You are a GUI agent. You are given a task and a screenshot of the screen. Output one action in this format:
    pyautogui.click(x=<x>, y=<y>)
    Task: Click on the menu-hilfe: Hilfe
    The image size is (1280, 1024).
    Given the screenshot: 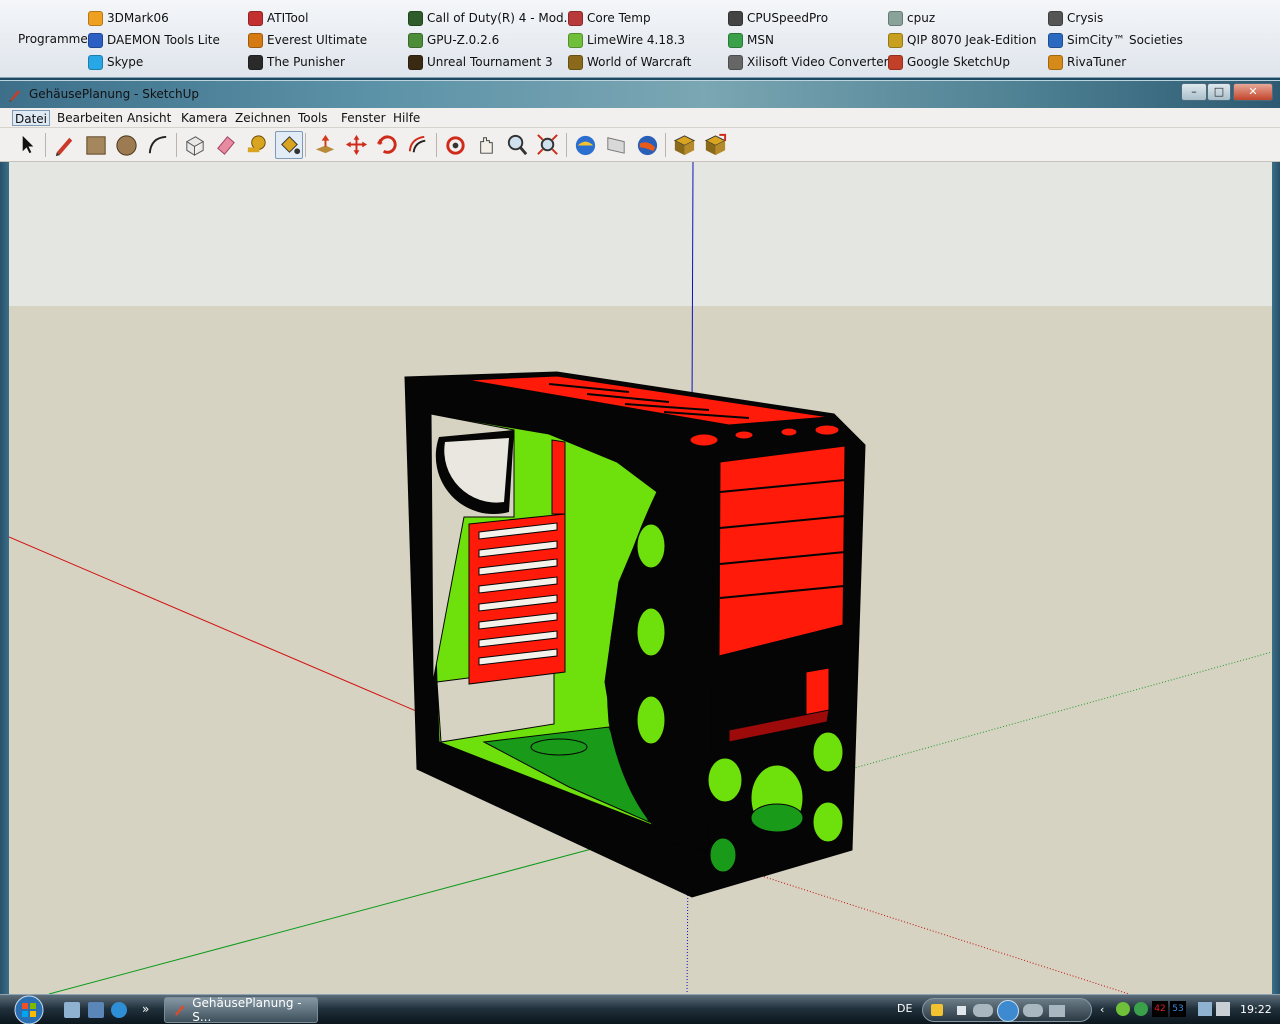 What is the action you would take?
    pyautogui.click(x=406, y=118)
    